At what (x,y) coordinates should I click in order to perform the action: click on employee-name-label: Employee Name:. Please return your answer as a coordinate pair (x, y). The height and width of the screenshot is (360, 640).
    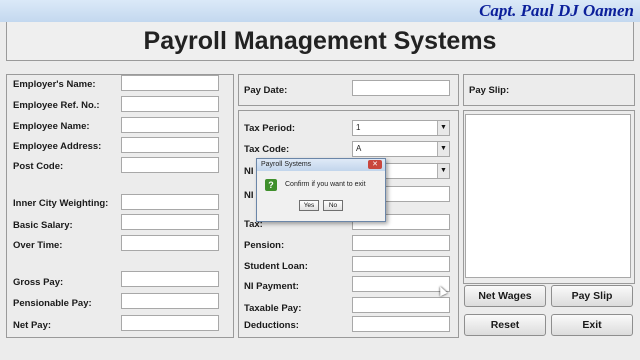
    Looking at the image, I should click on (51, 126).